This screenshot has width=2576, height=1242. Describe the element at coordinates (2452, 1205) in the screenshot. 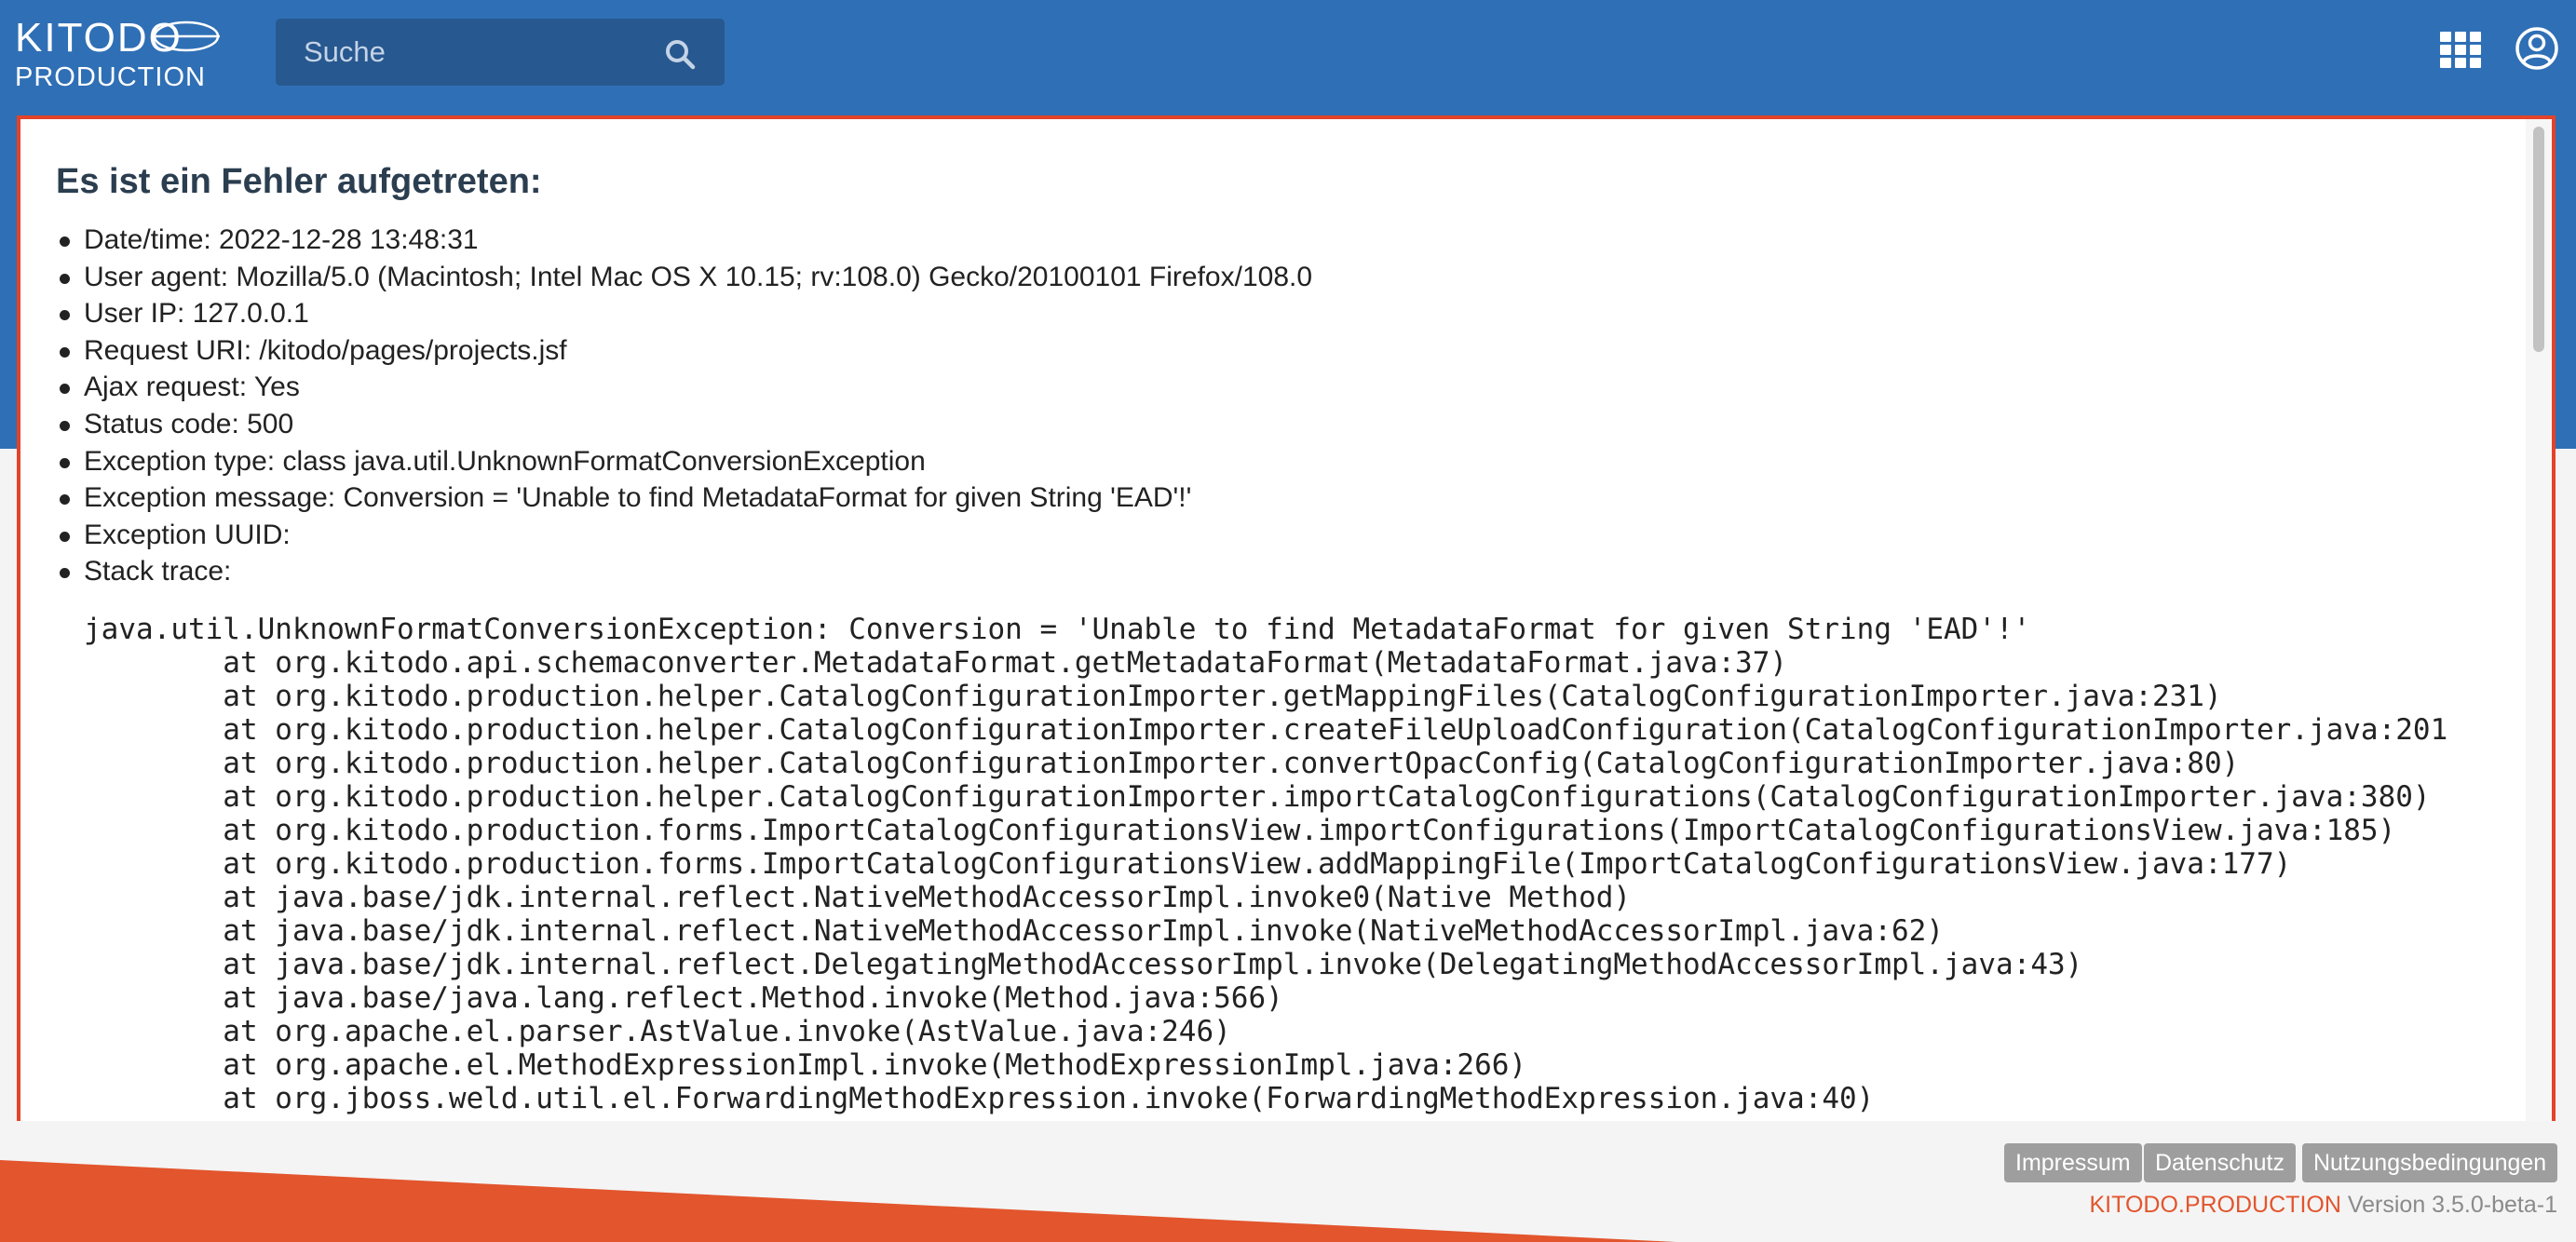

I see `version-label: Version 3.5.0-beta-1` at that location.